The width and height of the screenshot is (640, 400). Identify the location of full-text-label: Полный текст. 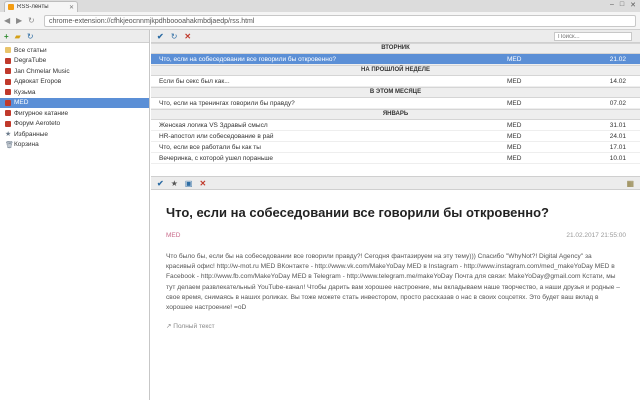
(194, 327).